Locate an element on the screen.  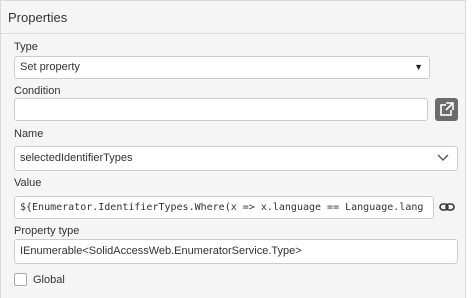
value-label: Value is located at coordinates (28, 183).